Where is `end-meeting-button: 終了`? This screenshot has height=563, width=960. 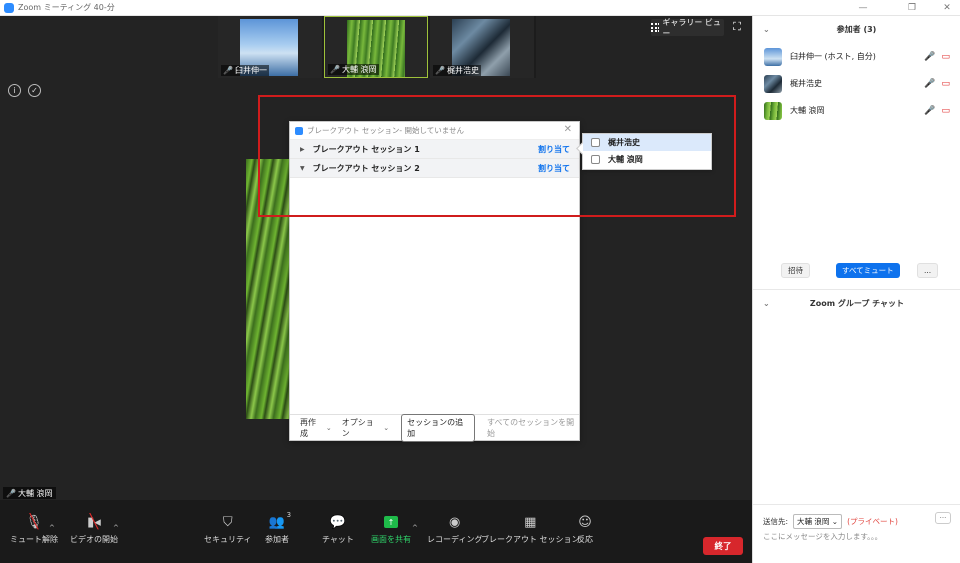
end-meeting-button: 終了 is located at coordinates (723, 546).